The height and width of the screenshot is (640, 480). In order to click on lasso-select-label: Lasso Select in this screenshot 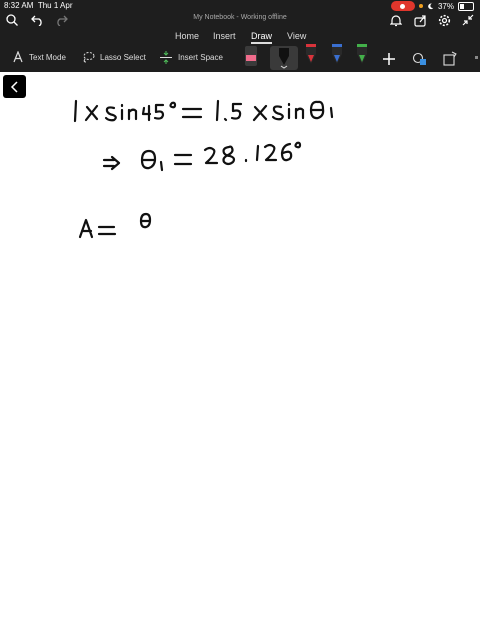, I will do `click(123, 57)`.